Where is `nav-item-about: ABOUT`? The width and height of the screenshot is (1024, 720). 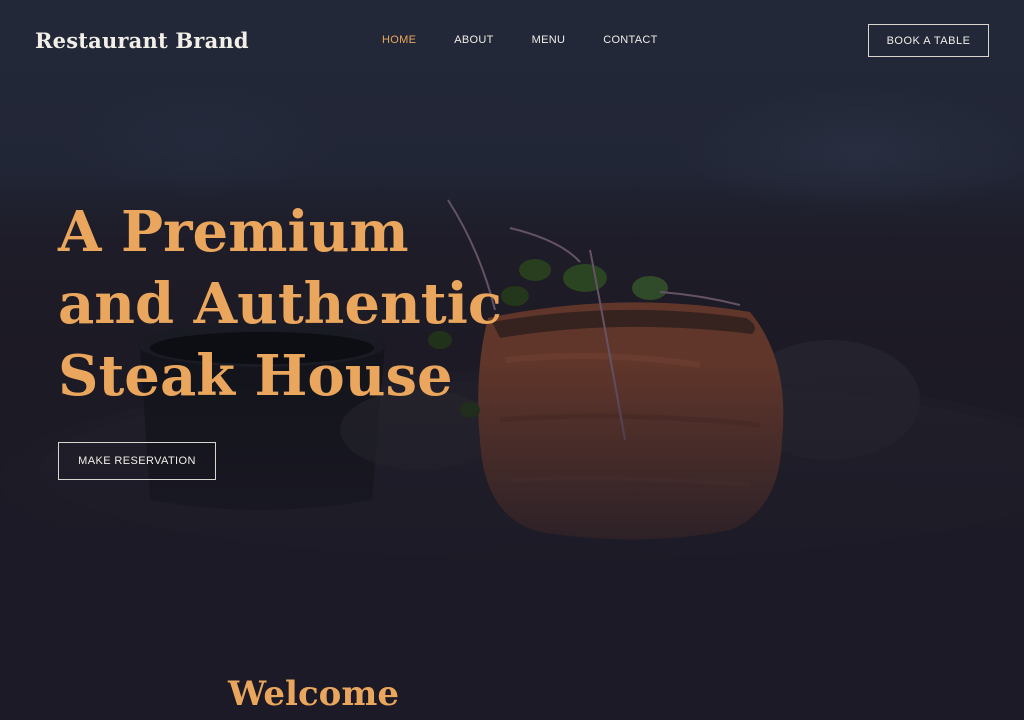
nav-item-about: ABOUT is located at coordinates (473, 40).